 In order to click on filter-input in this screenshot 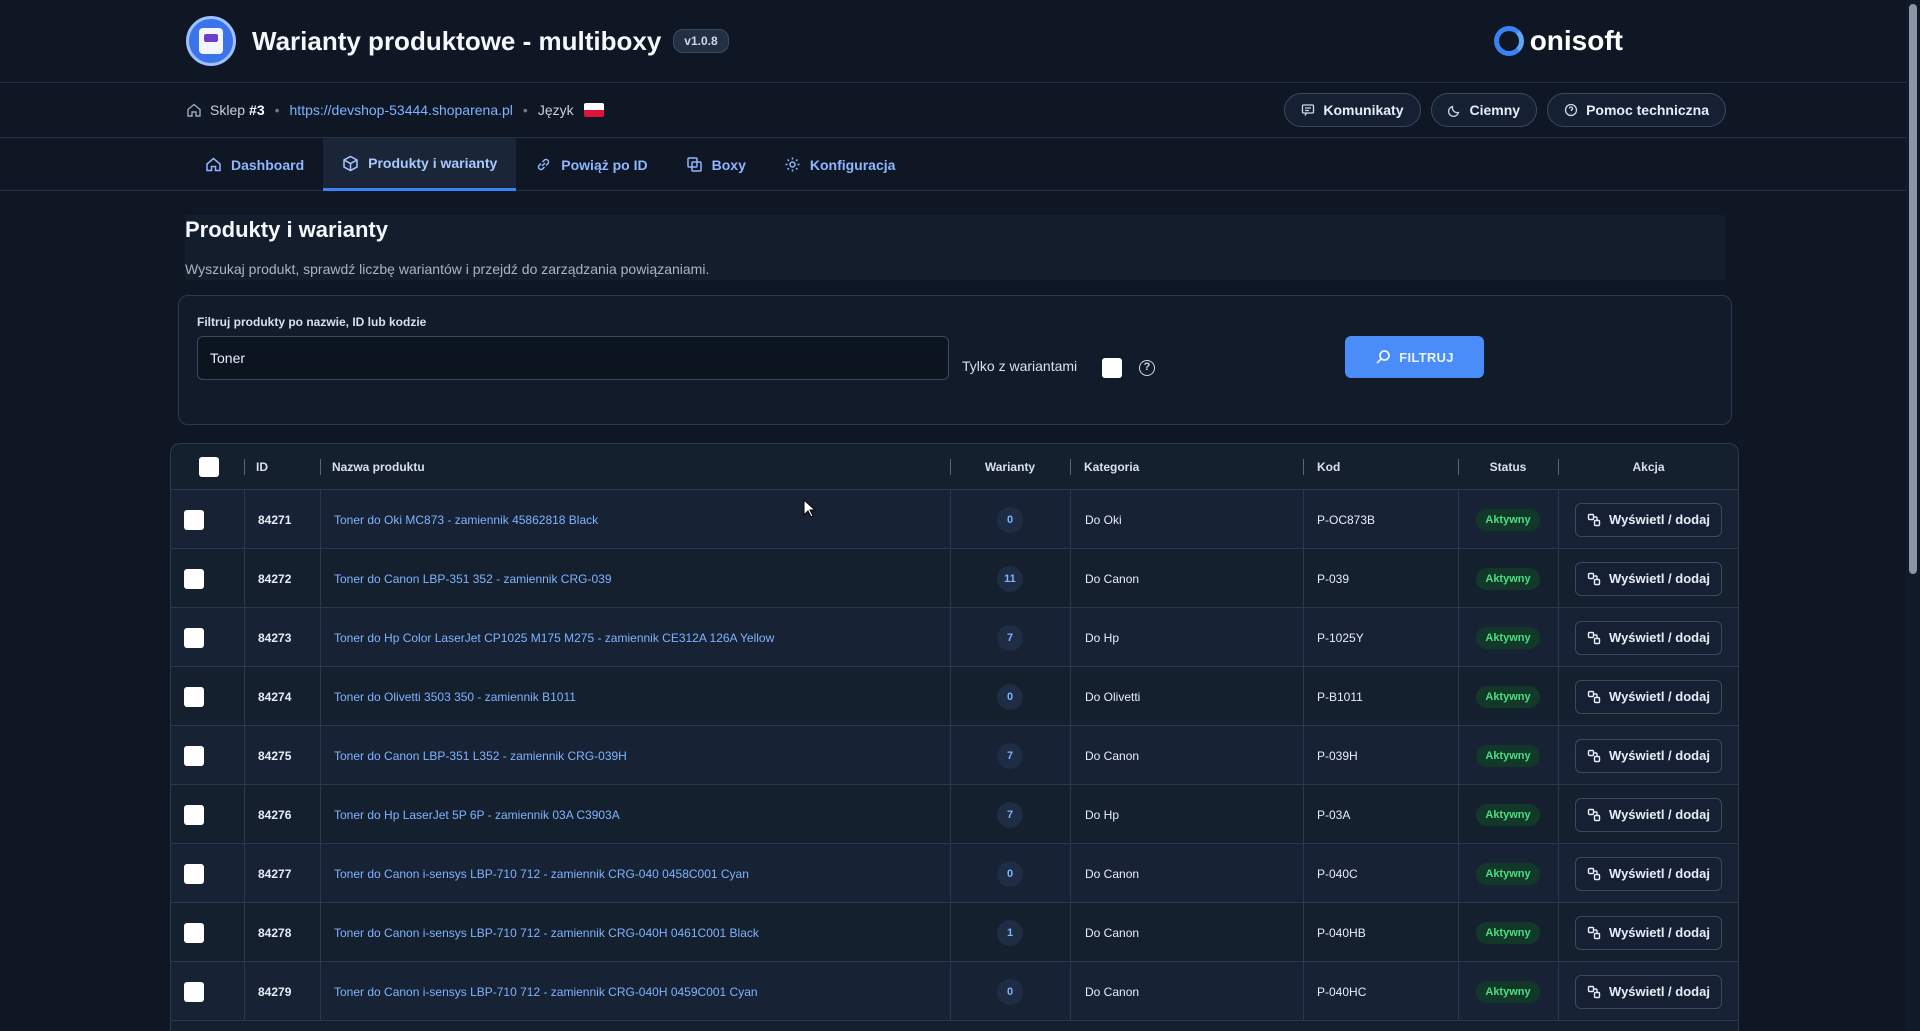, I will do `click(573, 358)`.